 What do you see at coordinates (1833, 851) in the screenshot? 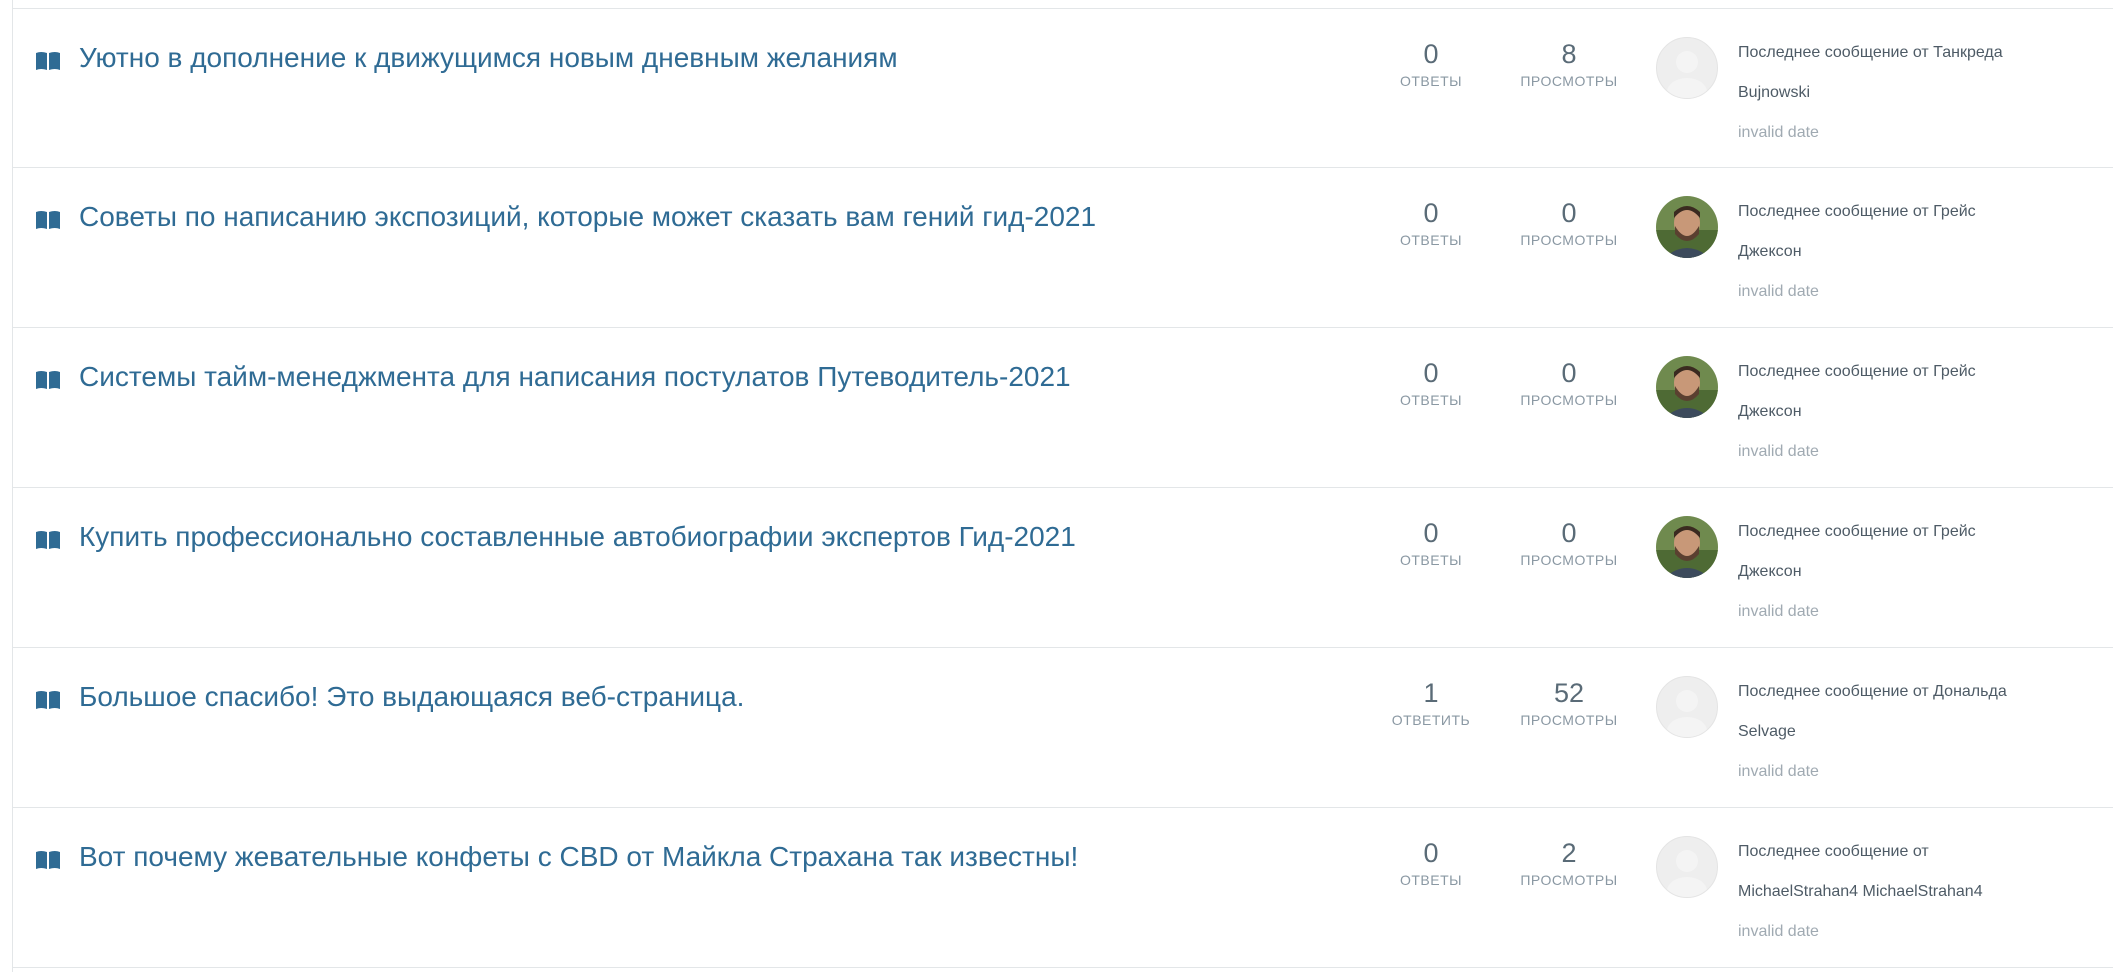
I see `last-post-label: Последнее сообщение от` at bounding box center [1833, 851].